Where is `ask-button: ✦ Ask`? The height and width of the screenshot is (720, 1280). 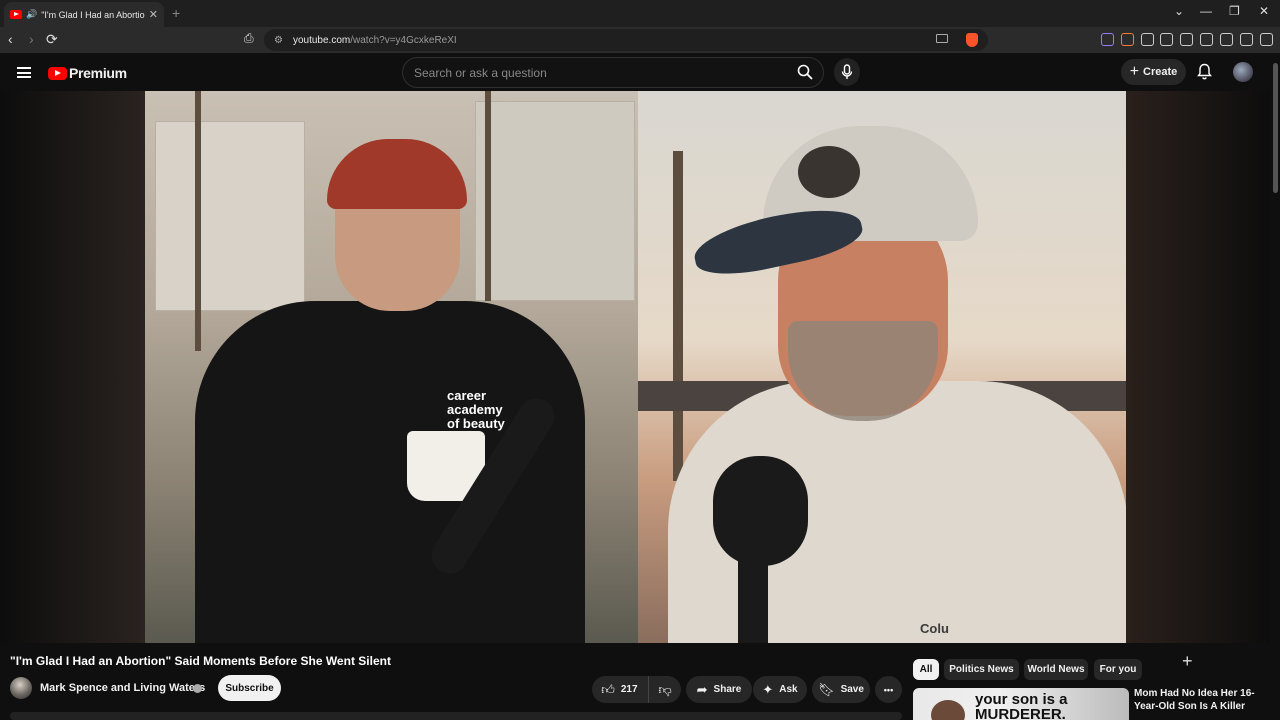 ask-button: ✦ Ask is located at coordinates (780, 689).